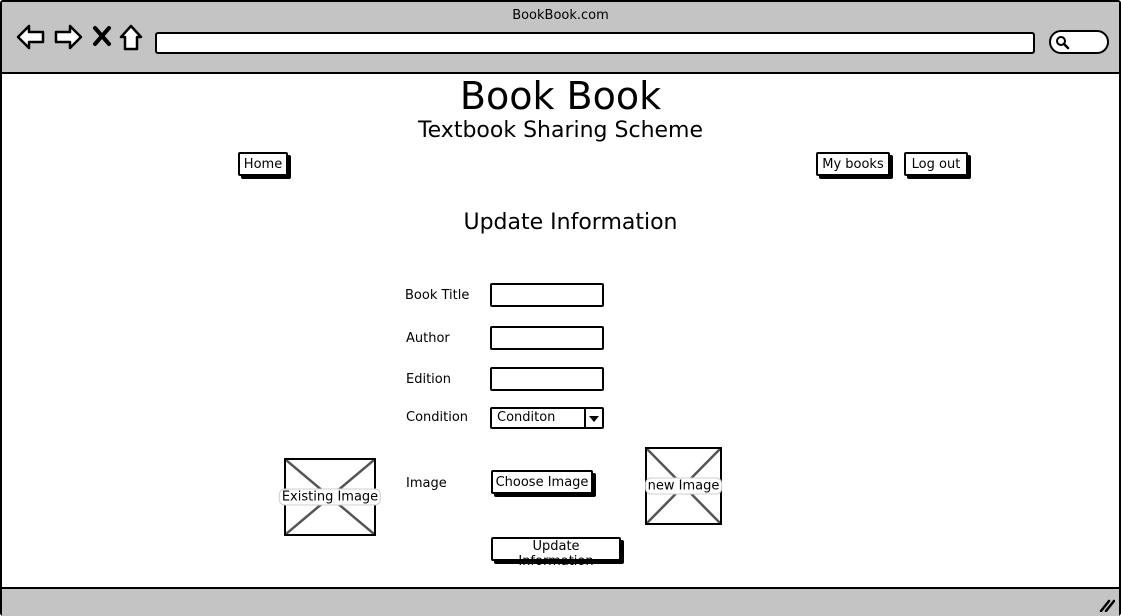 The image size is (1121, 616). Describe the element at coordinates (853, 164) in the screenshot. I see `my-books-button: My books` at that location.